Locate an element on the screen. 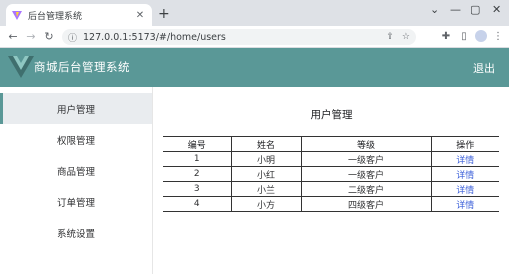 Image resolution: width=509 pixels, height=274 pixels. table-header-row: 编号 姓名 等级 操作 is located at coordinates (331, 144).